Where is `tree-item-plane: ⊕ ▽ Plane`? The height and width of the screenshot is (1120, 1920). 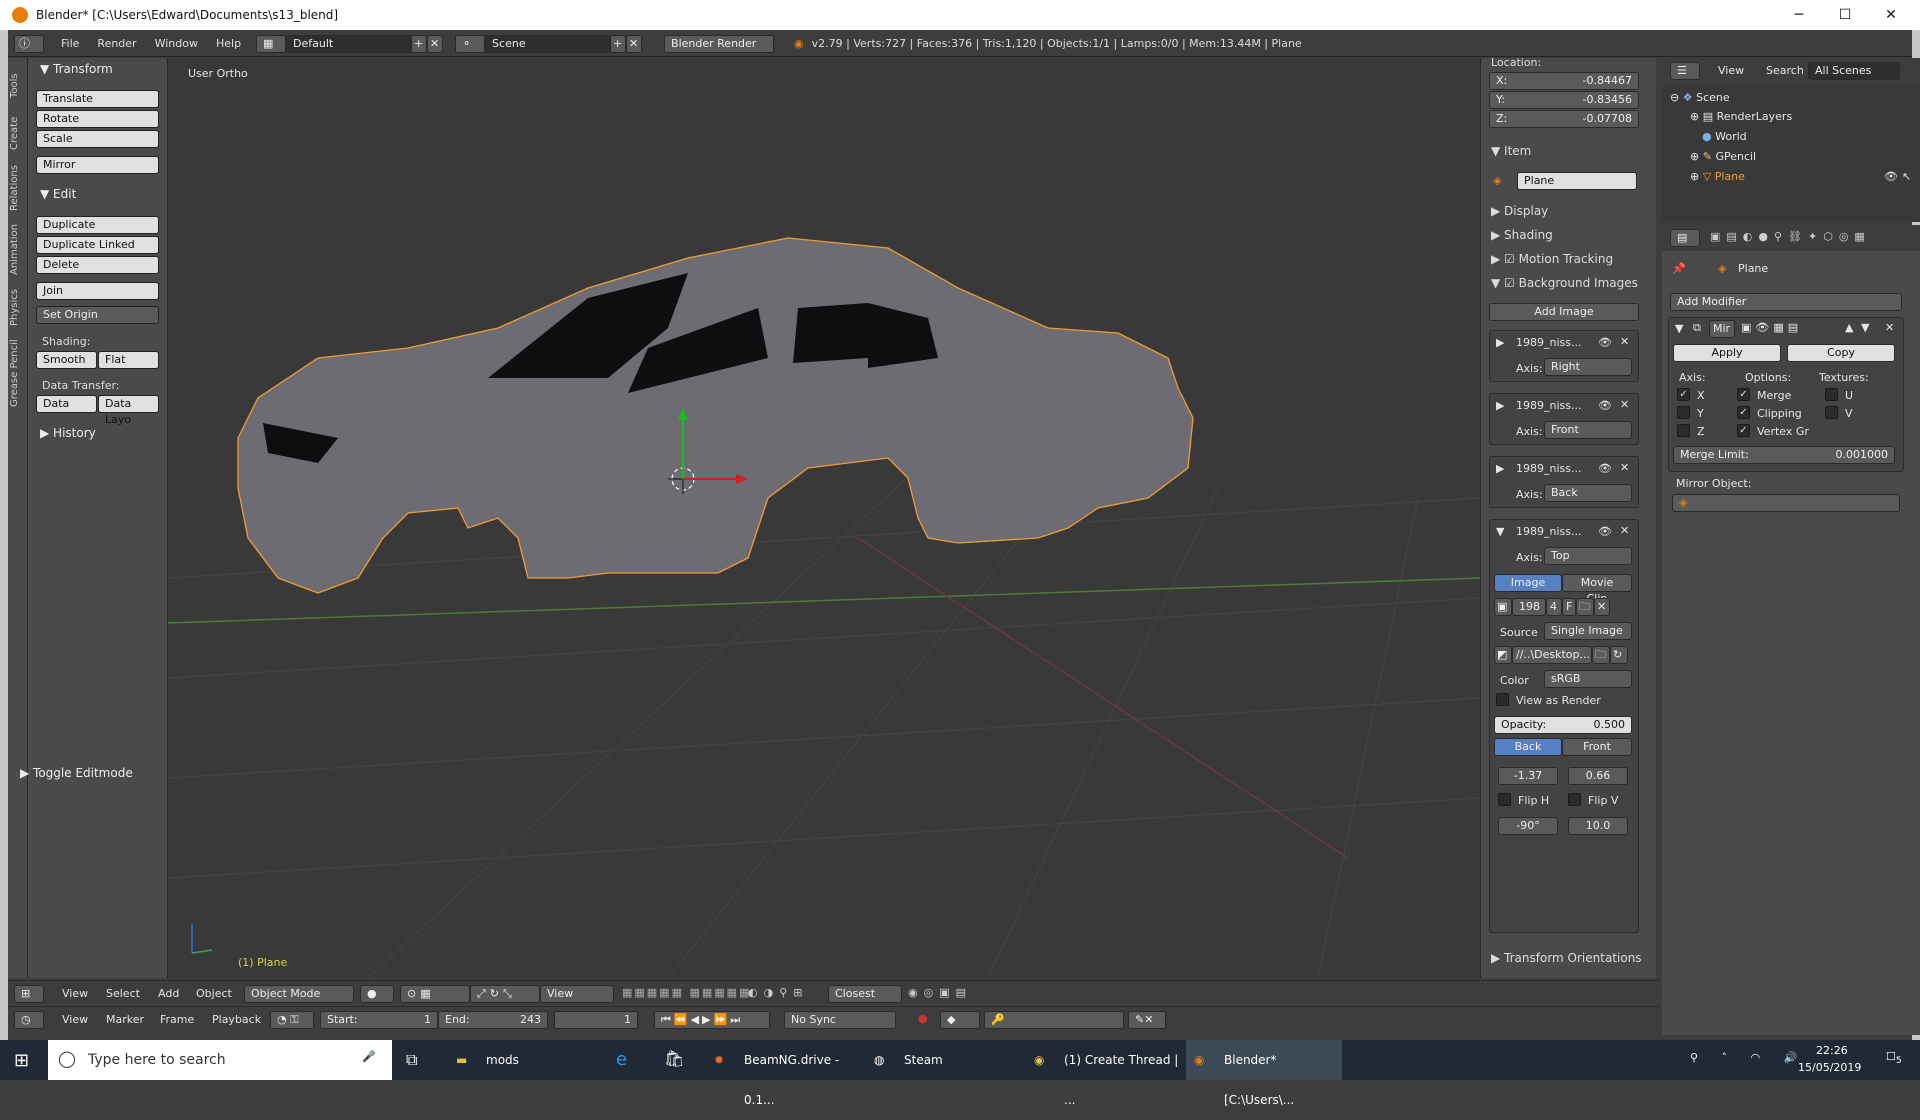 tree-item-plane: ⊕ ▽ Plane is located at coordinates (1717, 176).